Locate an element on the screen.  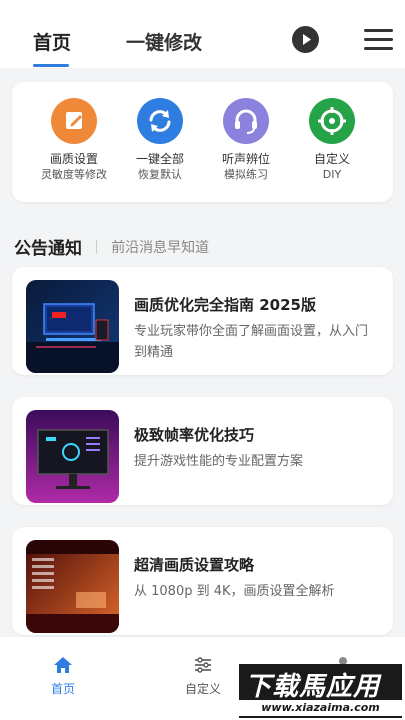
announcements-header: 公告通知 前沿消息早知道 is located at coordinates (112, 246).